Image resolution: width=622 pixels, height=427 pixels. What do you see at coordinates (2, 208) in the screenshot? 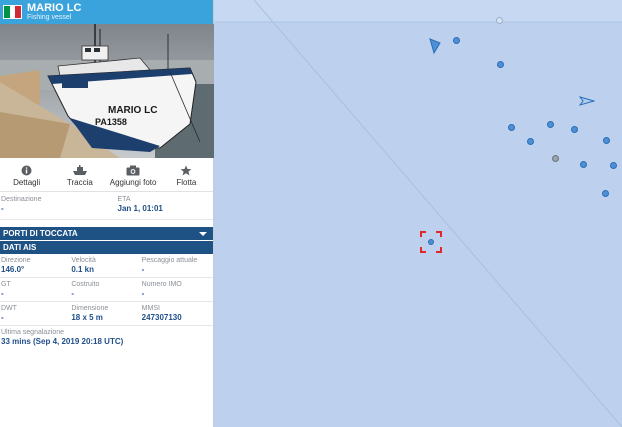
I see `destination-value: -` at bounding box center [2, 208].